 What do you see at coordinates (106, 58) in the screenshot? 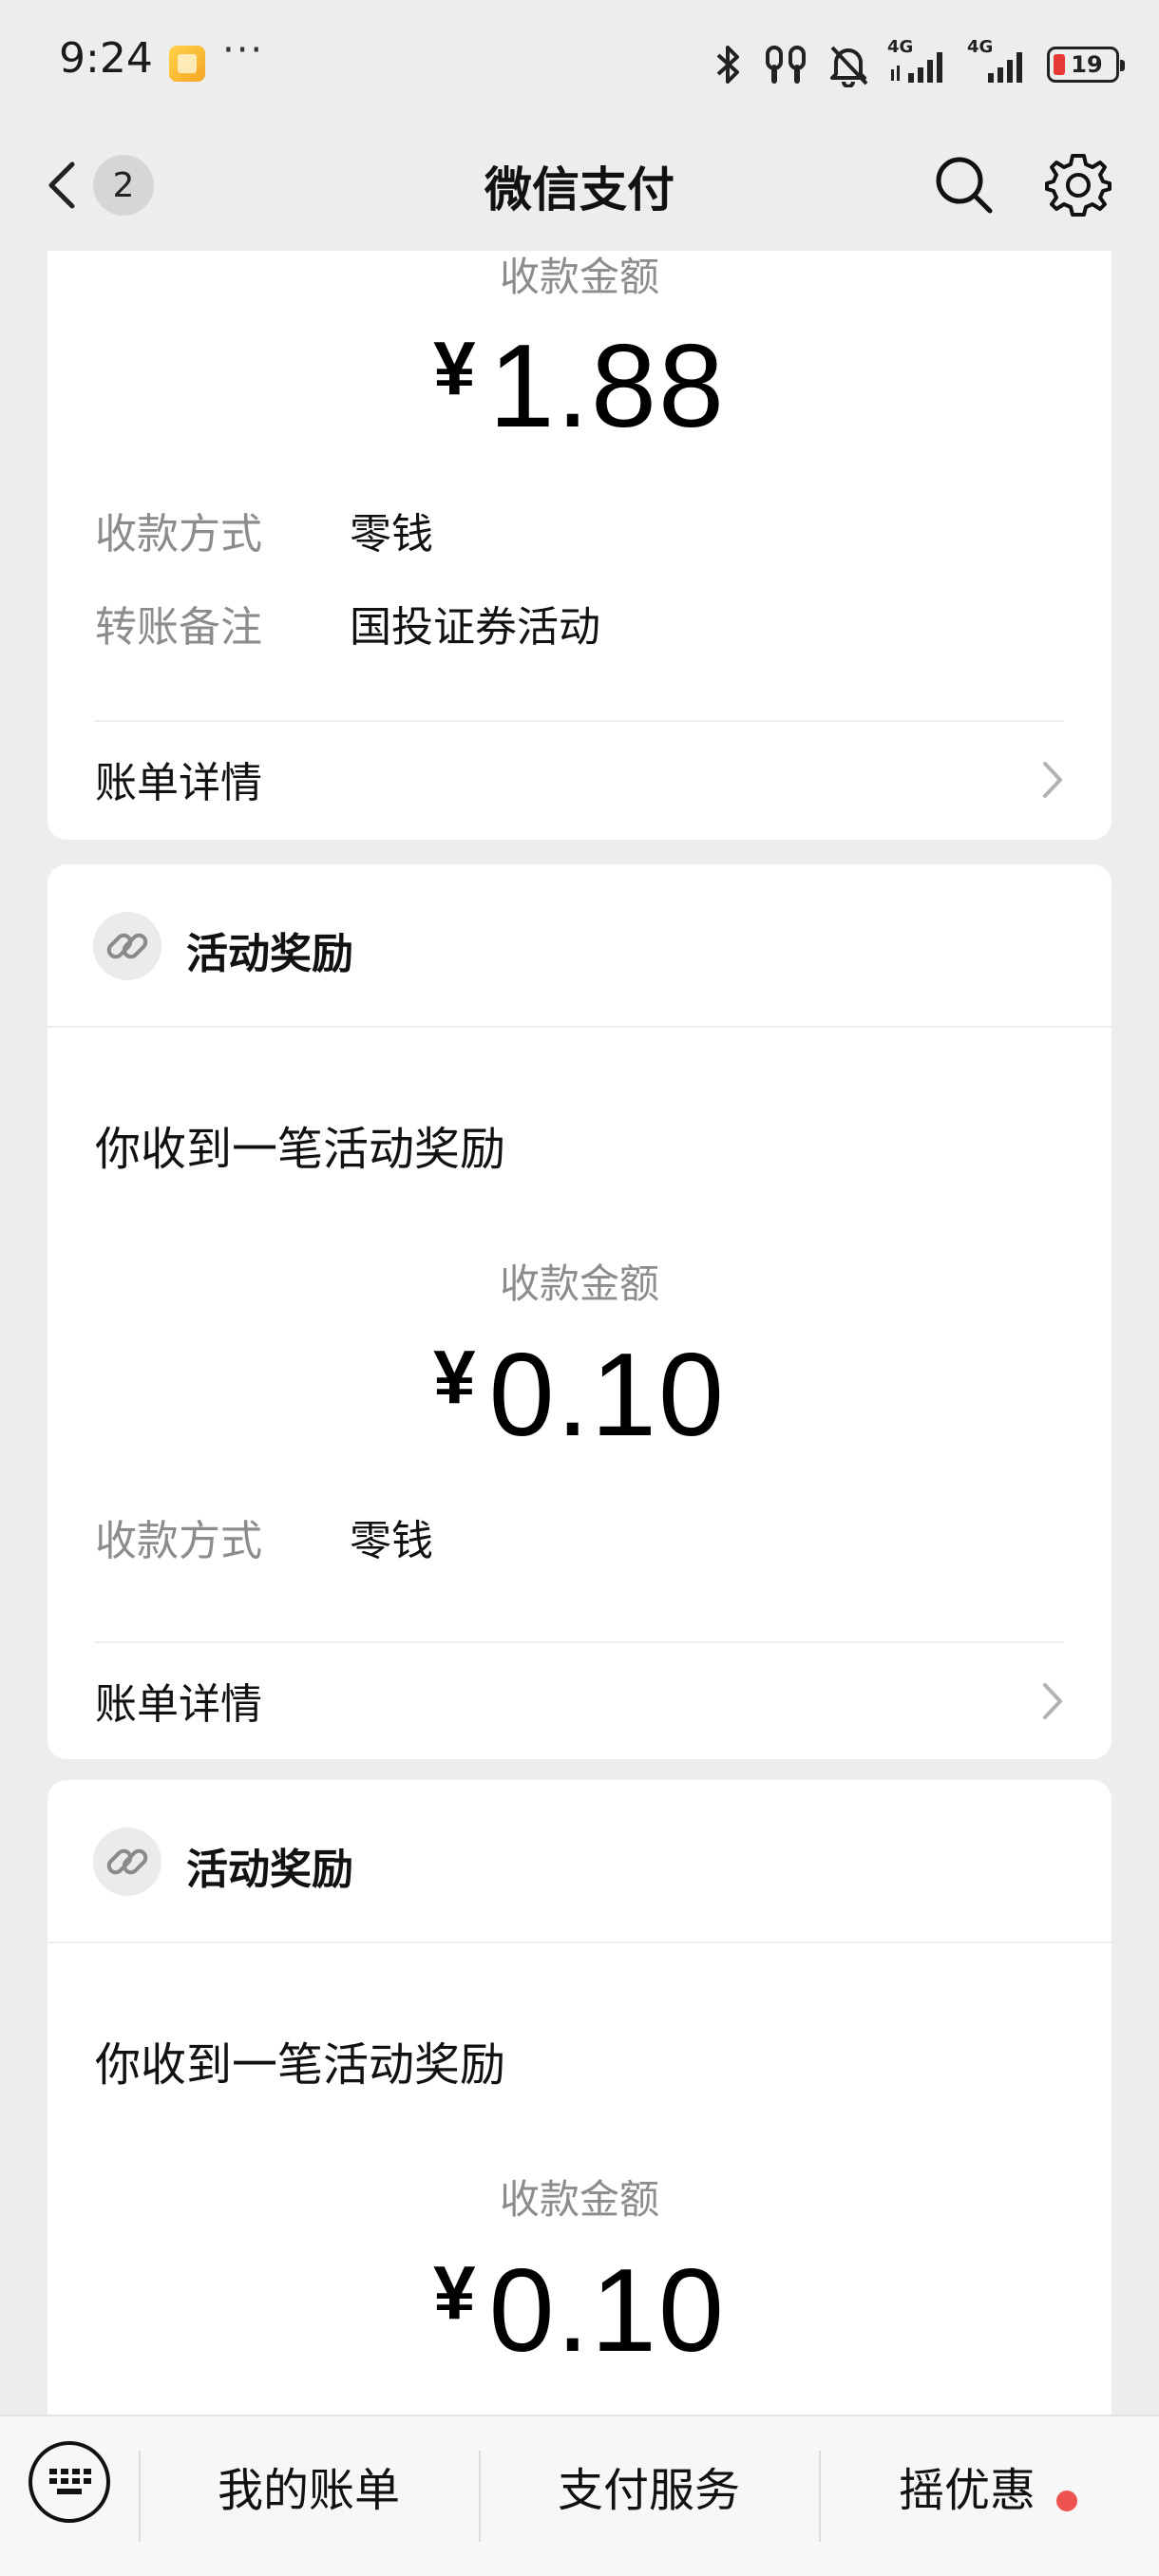
I see `status-time: 9:24` at bounding box center [106, 58].